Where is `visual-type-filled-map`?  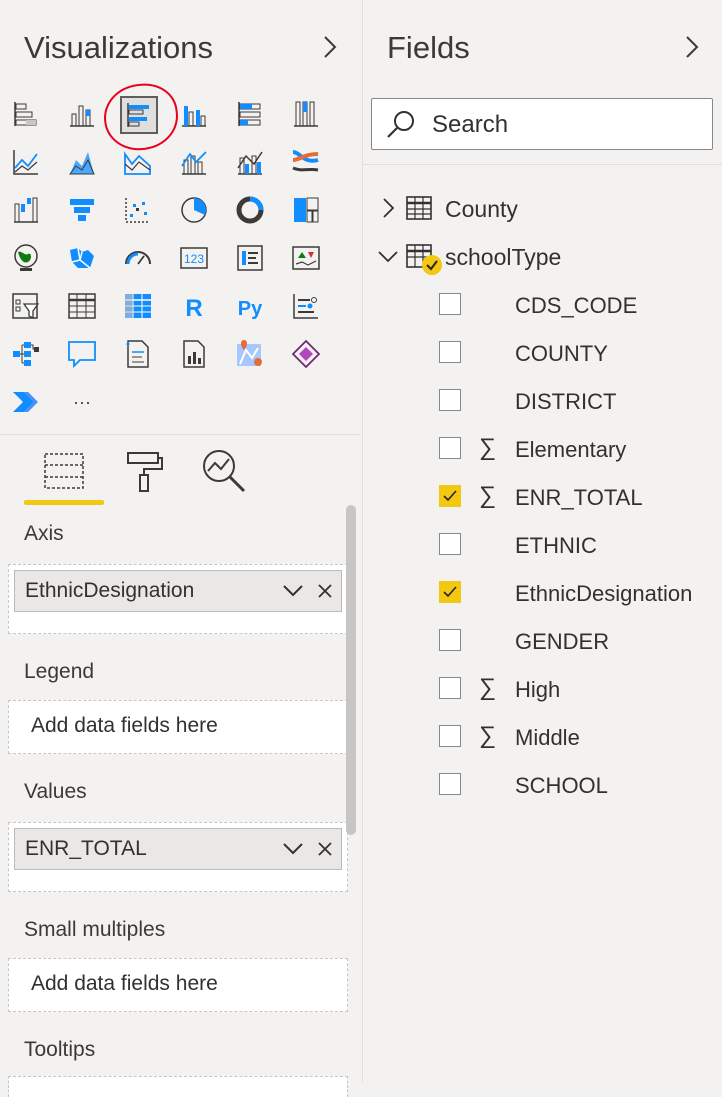 visual-type-filled-map is located at coordinates (82, 258).